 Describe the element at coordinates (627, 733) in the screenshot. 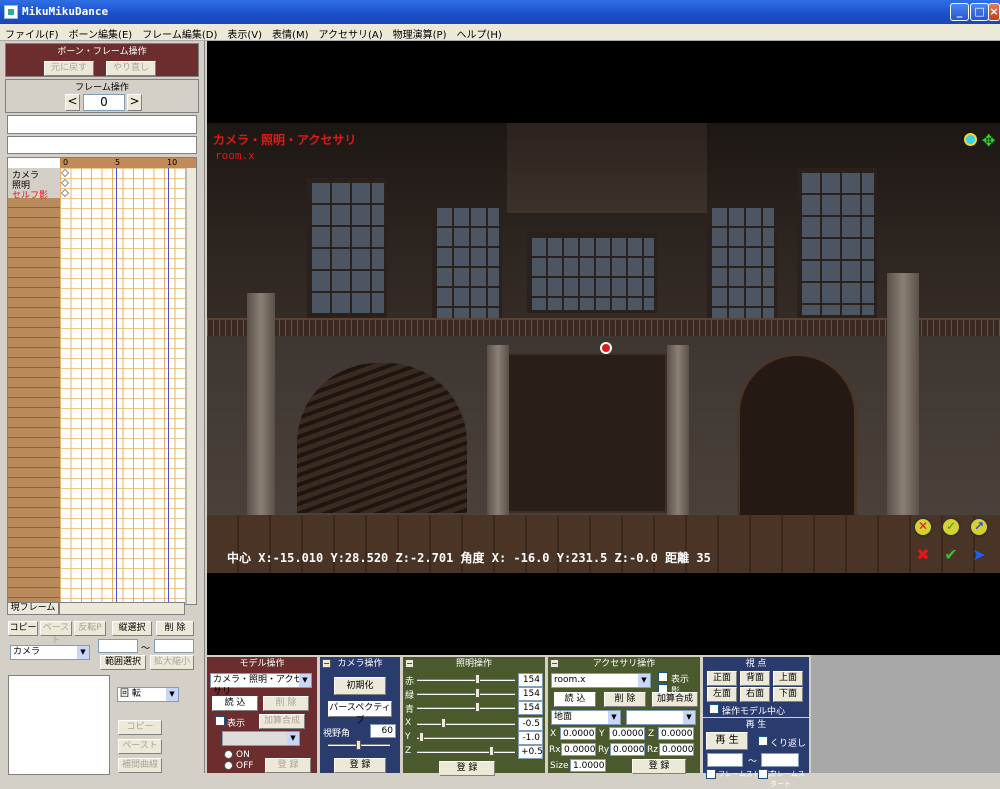

I see `acc-y-field: 0.0000` at that location.